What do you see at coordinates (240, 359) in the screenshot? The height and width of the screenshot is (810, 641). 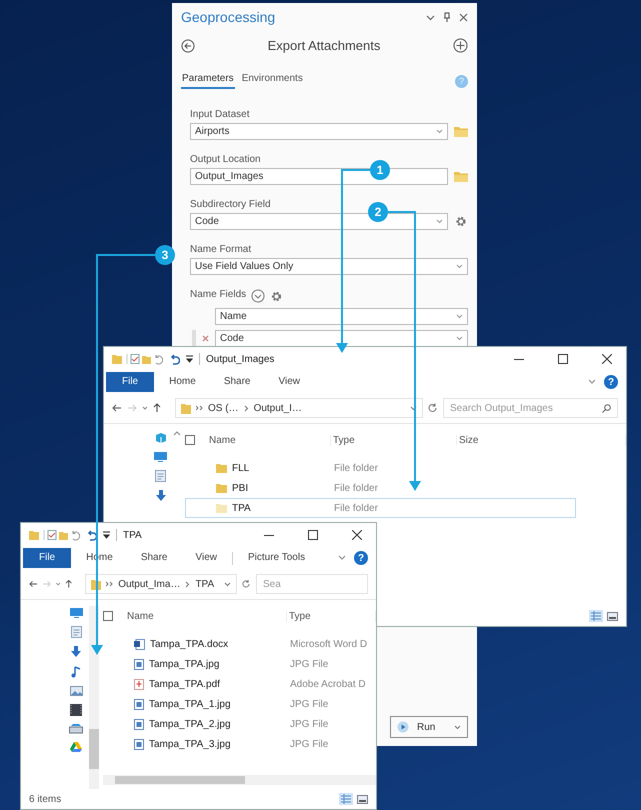 I see `window-title: Output_Images` at bounding box center [240, 359].